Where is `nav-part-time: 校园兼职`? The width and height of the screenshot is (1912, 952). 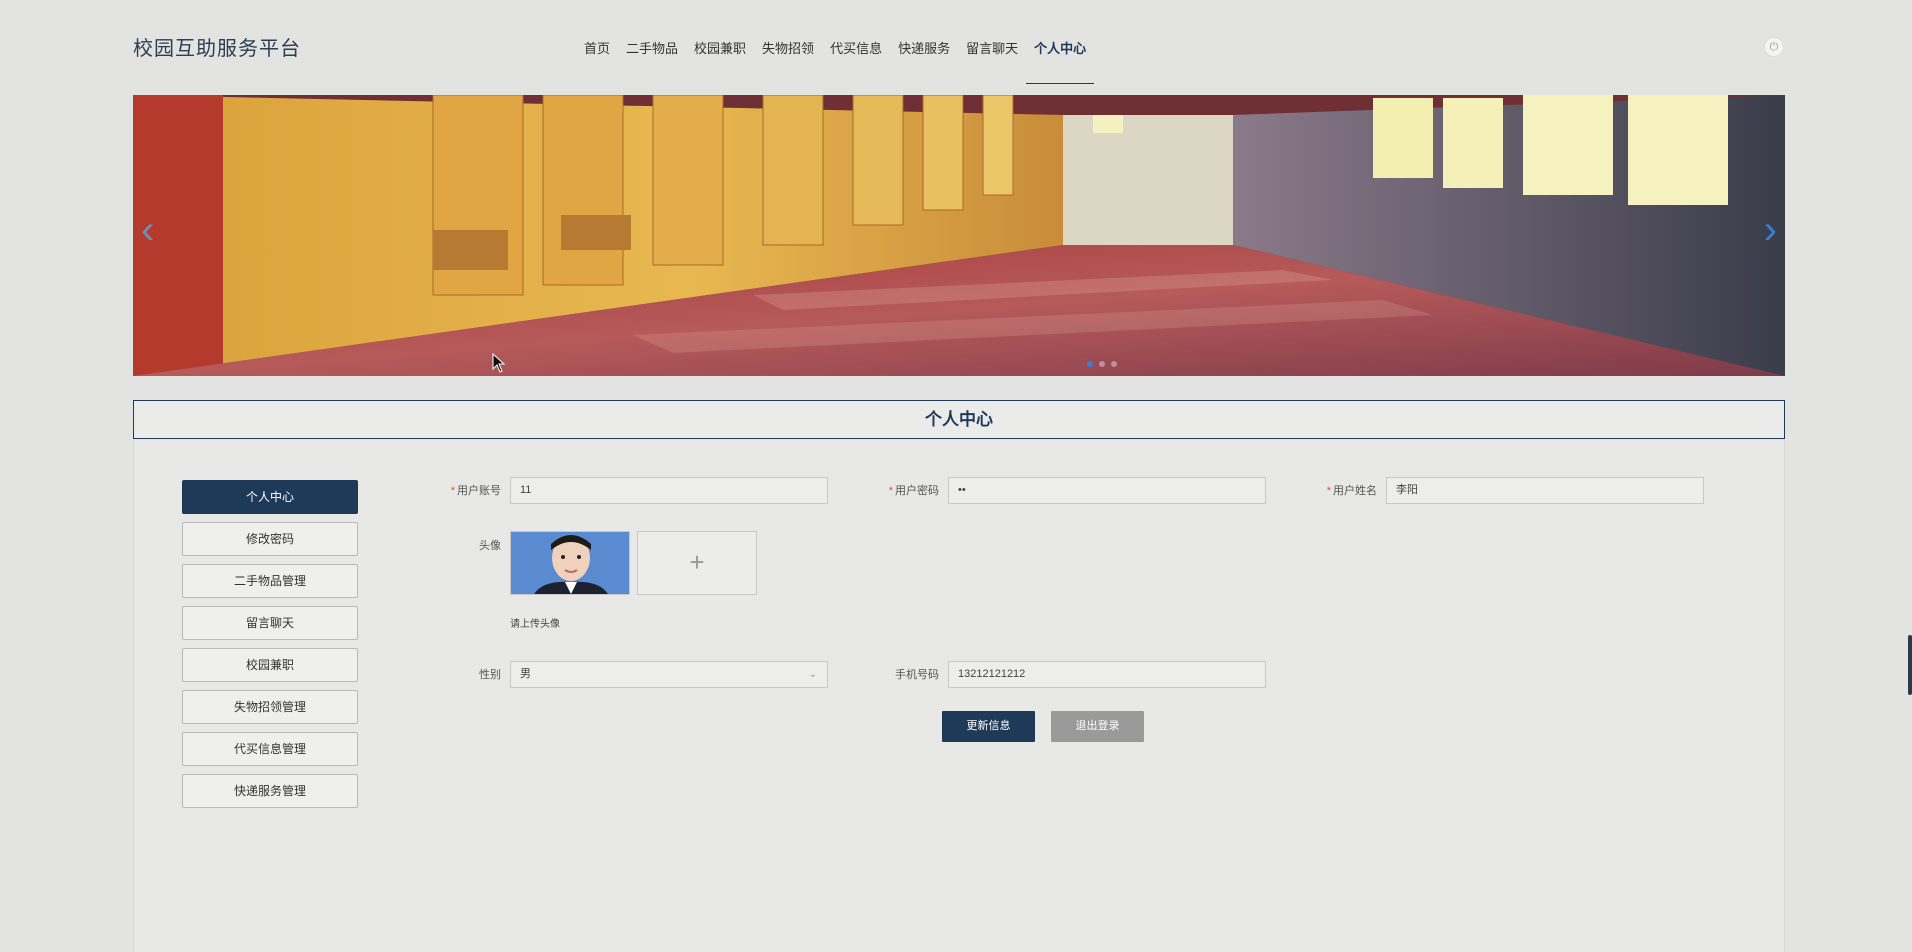 nav-part-time: 校园兼职 is located at coordinates (720, 59).